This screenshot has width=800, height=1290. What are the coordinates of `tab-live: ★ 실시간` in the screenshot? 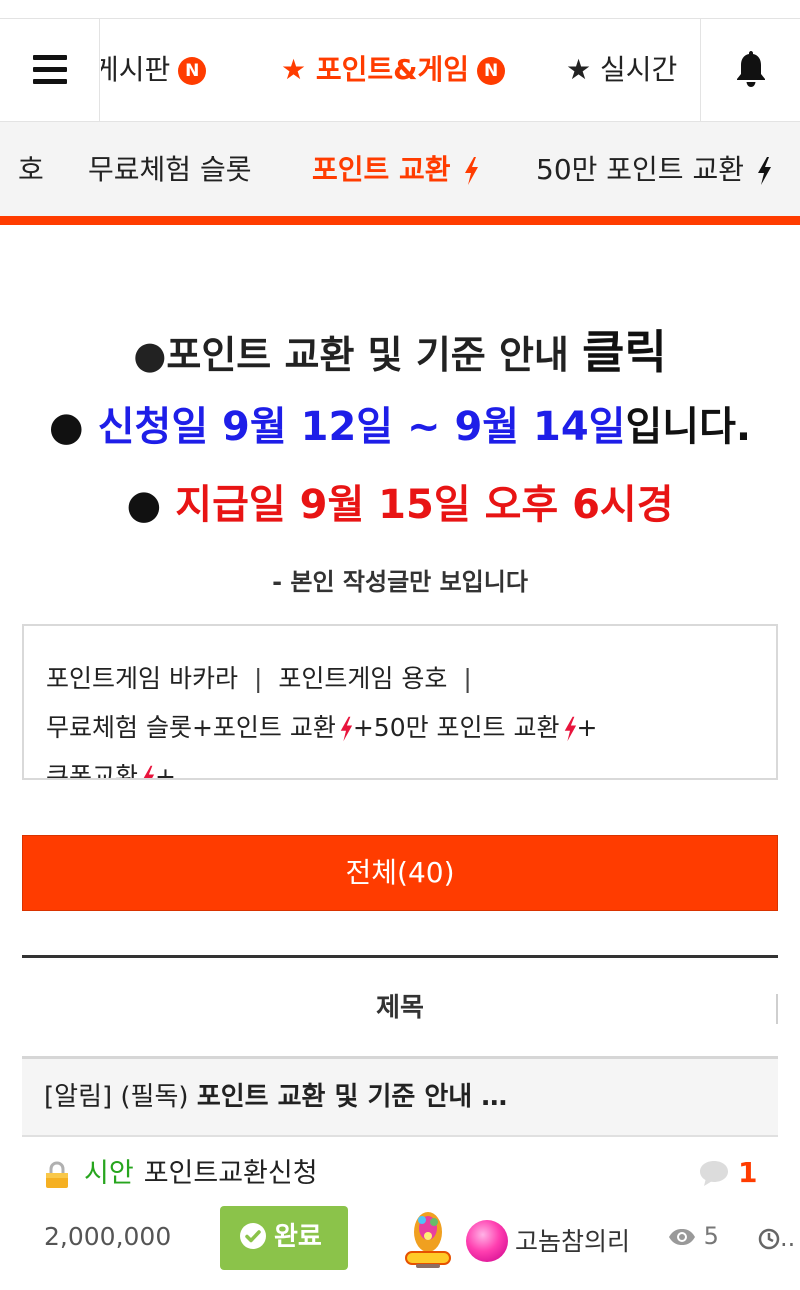 It's located at (621, 70).